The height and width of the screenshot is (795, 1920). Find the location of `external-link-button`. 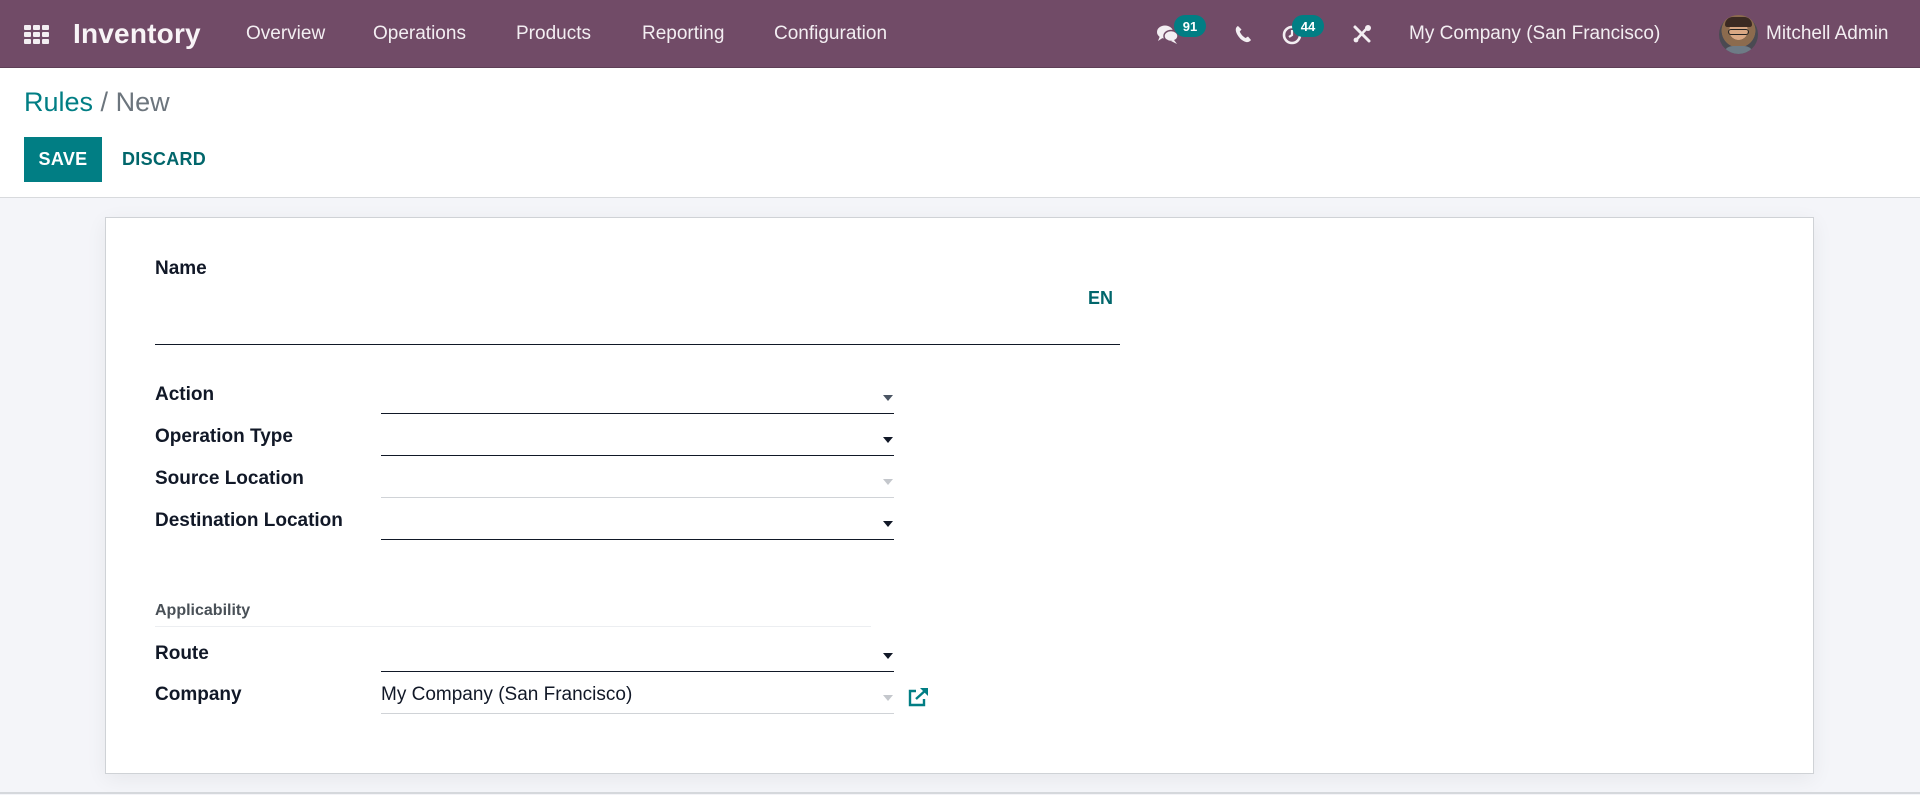

external-link-button is located at coordinates (919, 697).